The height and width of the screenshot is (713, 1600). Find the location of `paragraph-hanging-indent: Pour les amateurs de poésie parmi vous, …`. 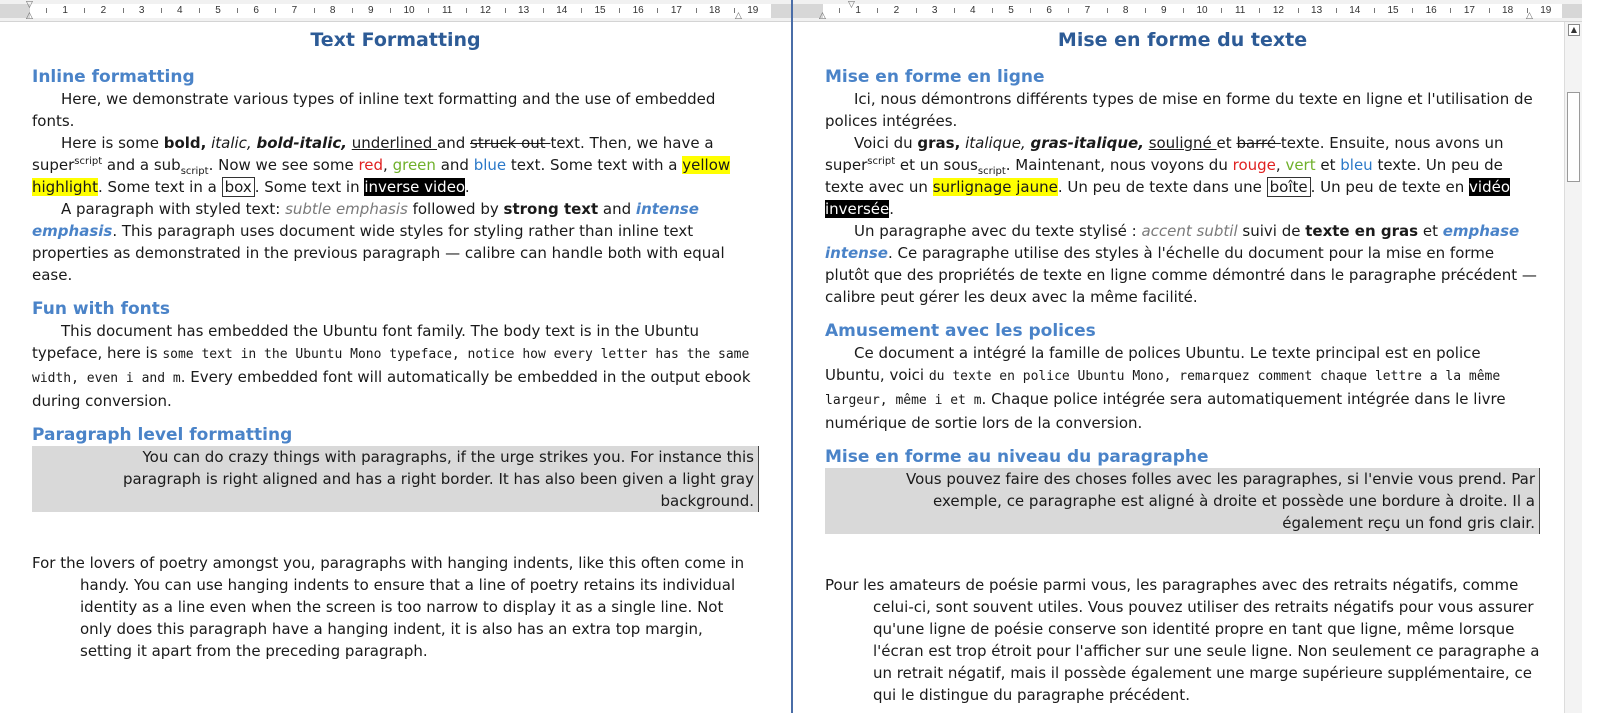

paragraph-hanging-indent: Pour les amateurs de poésie parmi vous, … is located at coordinates (1182, 640).